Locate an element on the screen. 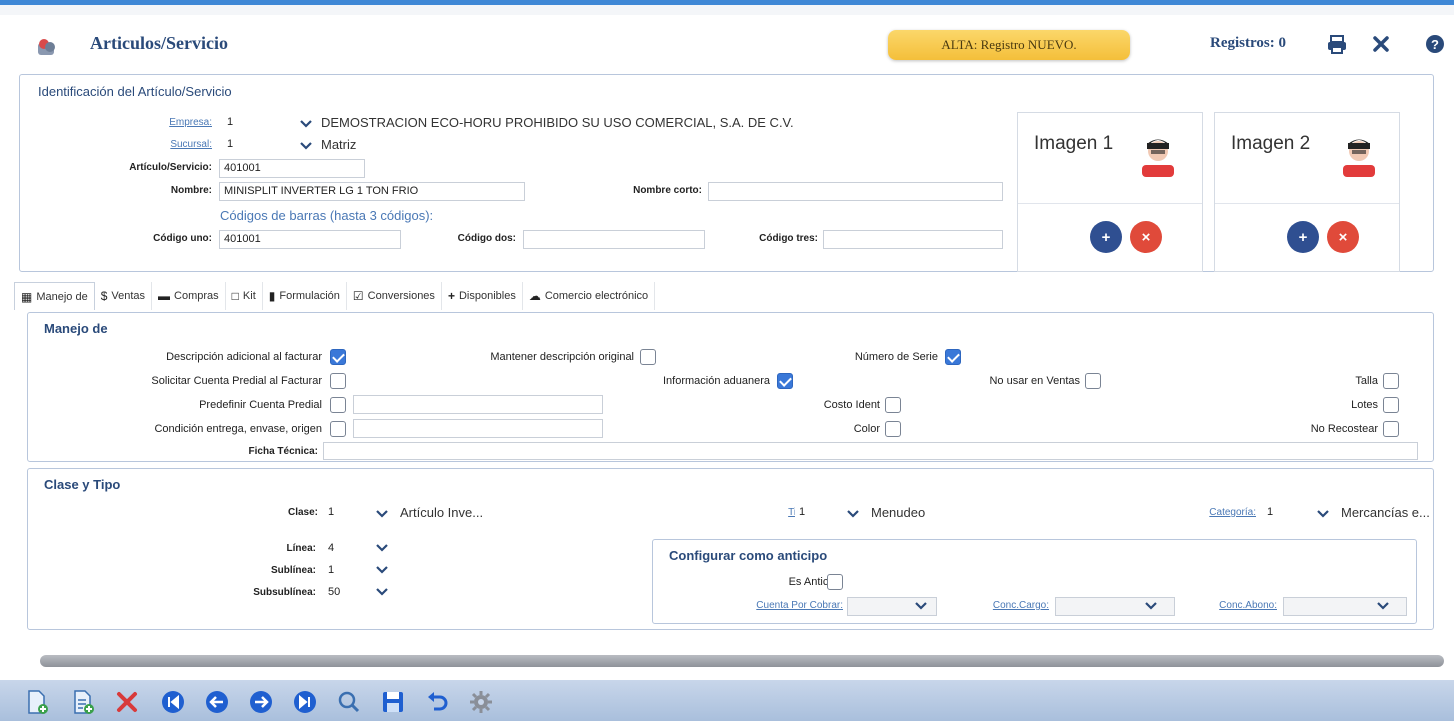 Image resolution: width=1454 pixels, height=721 pixels. condicion-entrega-checkbox is located at coordinates (338, 429).